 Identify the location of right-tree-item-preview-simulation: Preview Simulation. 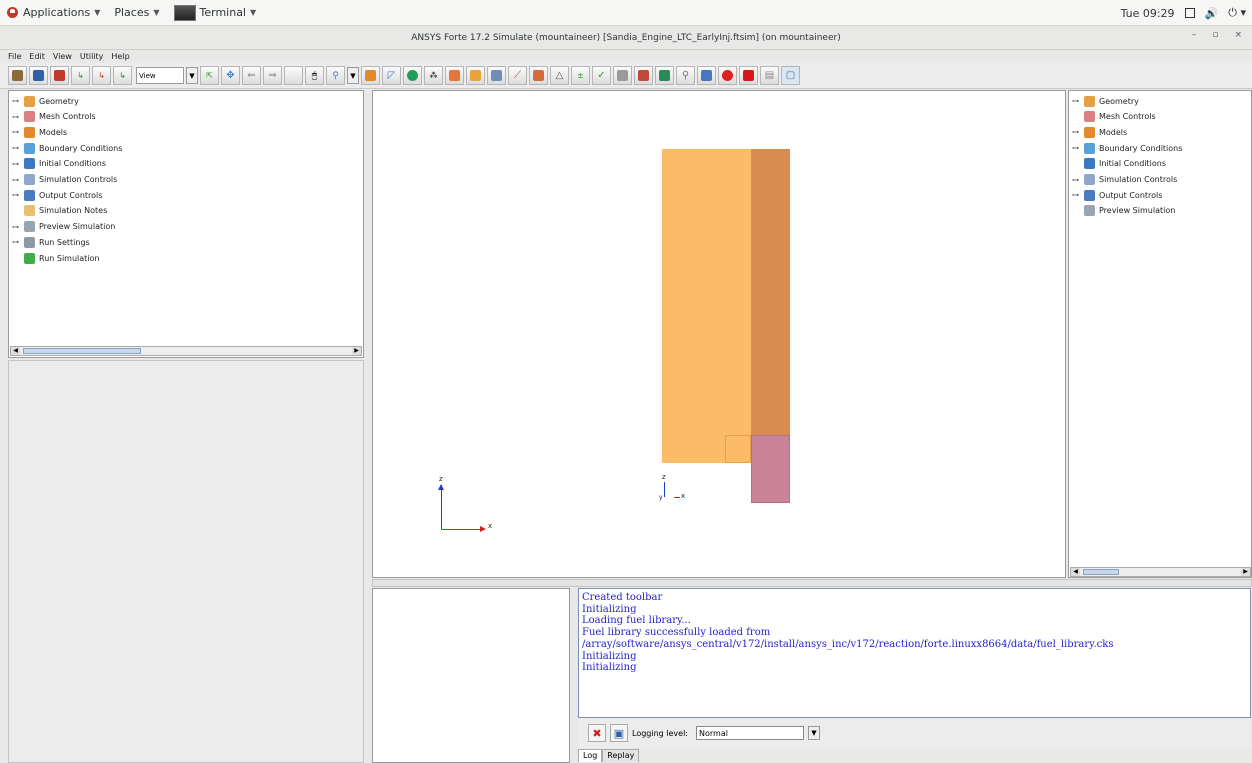
(1123, 211).